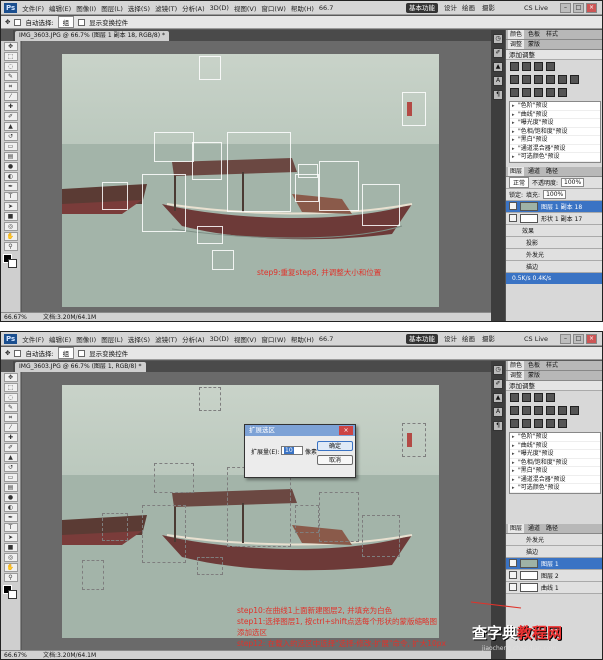  I want to click on gradient-map-icon, so click(550, 92).